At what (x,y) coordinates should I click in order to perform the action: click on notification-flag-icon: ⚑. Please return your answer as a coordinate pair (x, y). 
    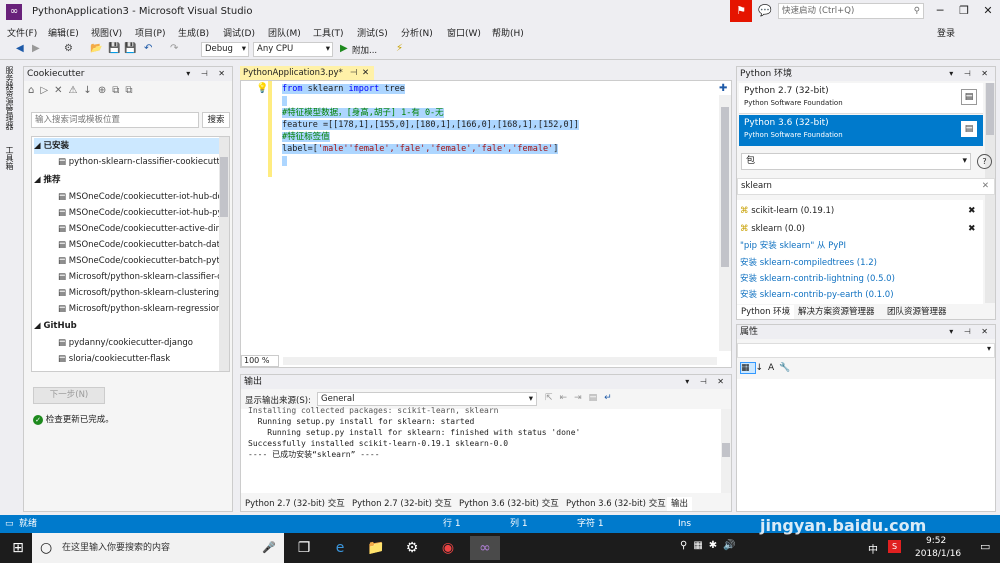
    Looking at the image, I should click on (741, 11).